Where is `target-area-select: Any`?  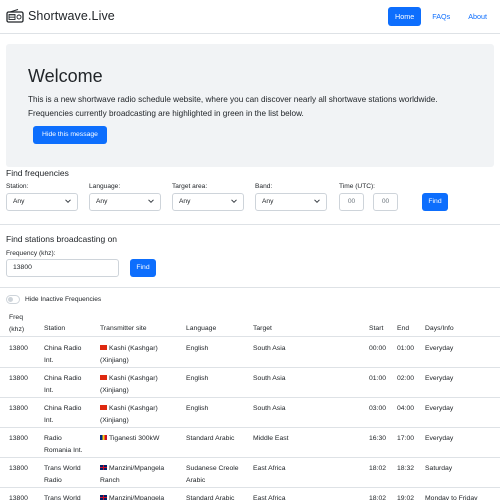
target-area-select: Any is located at coordinates (208, 202).